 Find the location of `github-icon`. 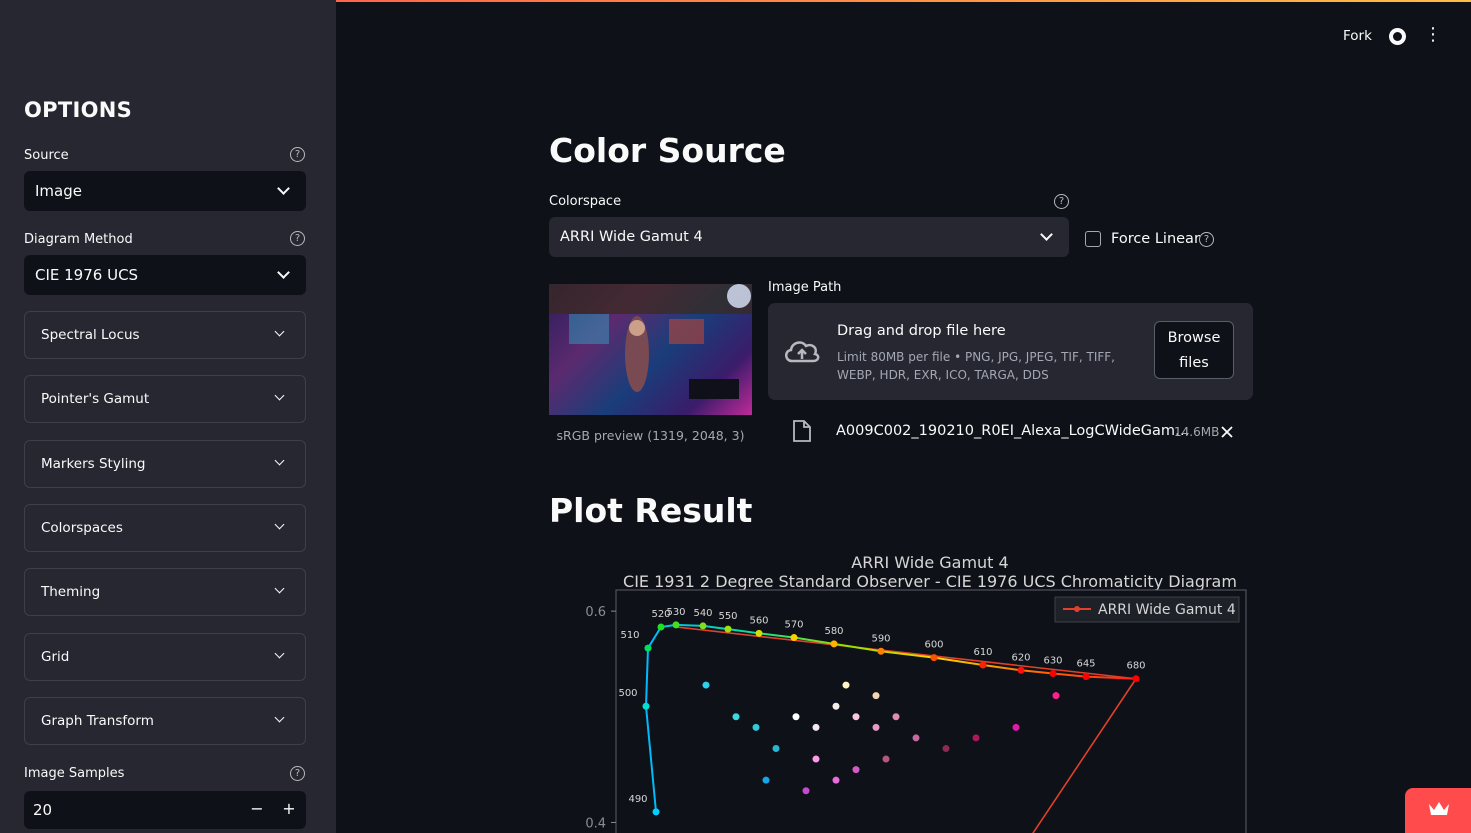

github-icon is located at coordinates (1397, 36).